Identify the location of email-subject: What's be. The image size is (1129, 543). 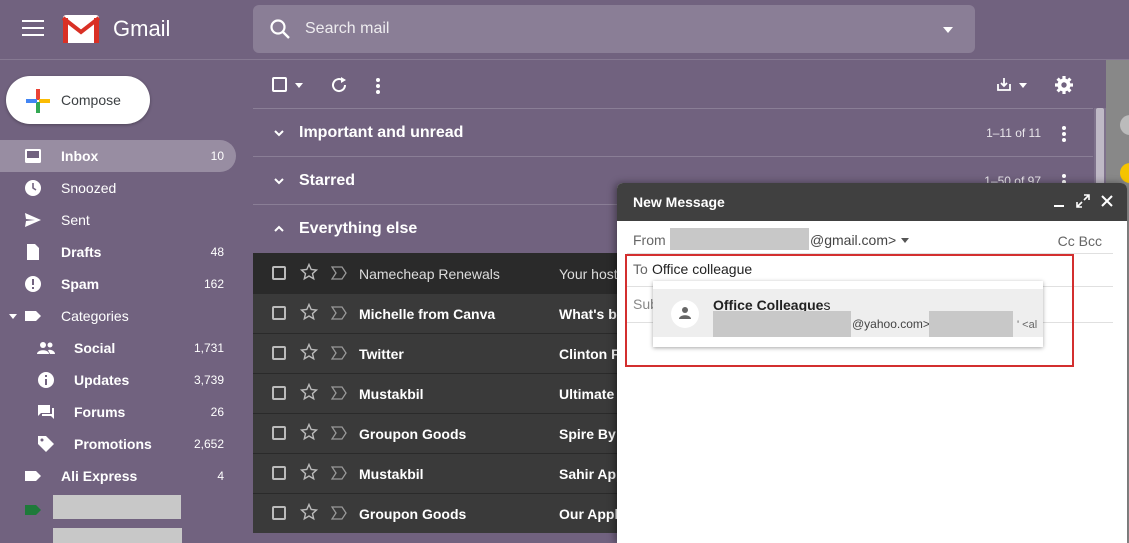
(592, 314).